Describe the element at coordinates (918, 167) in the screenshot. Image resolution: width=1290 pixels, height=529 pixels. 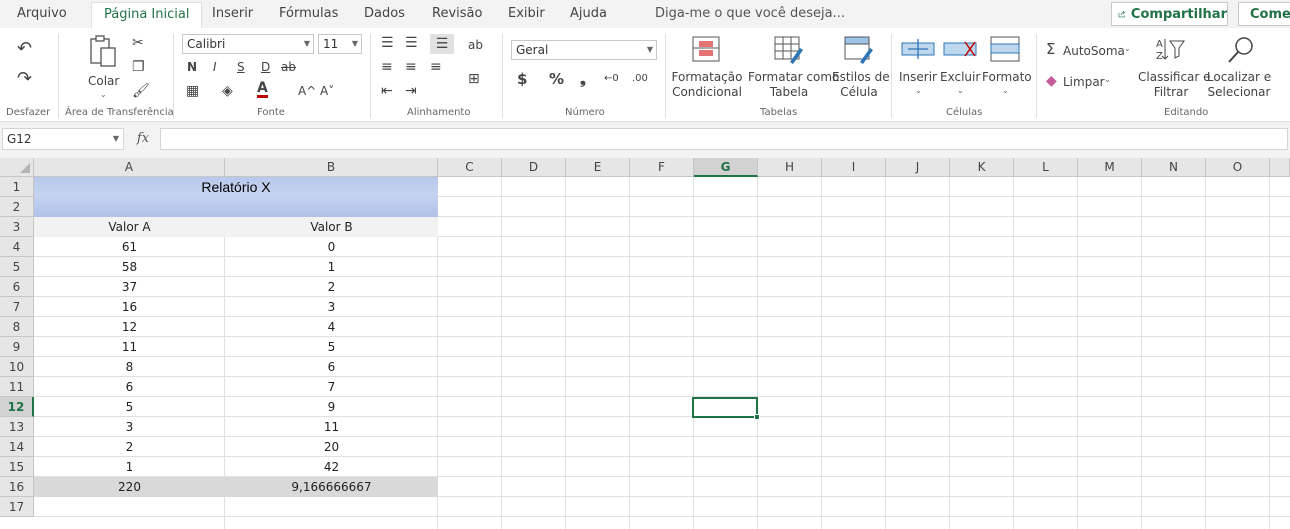
I see `column-header-j: J` at that location.